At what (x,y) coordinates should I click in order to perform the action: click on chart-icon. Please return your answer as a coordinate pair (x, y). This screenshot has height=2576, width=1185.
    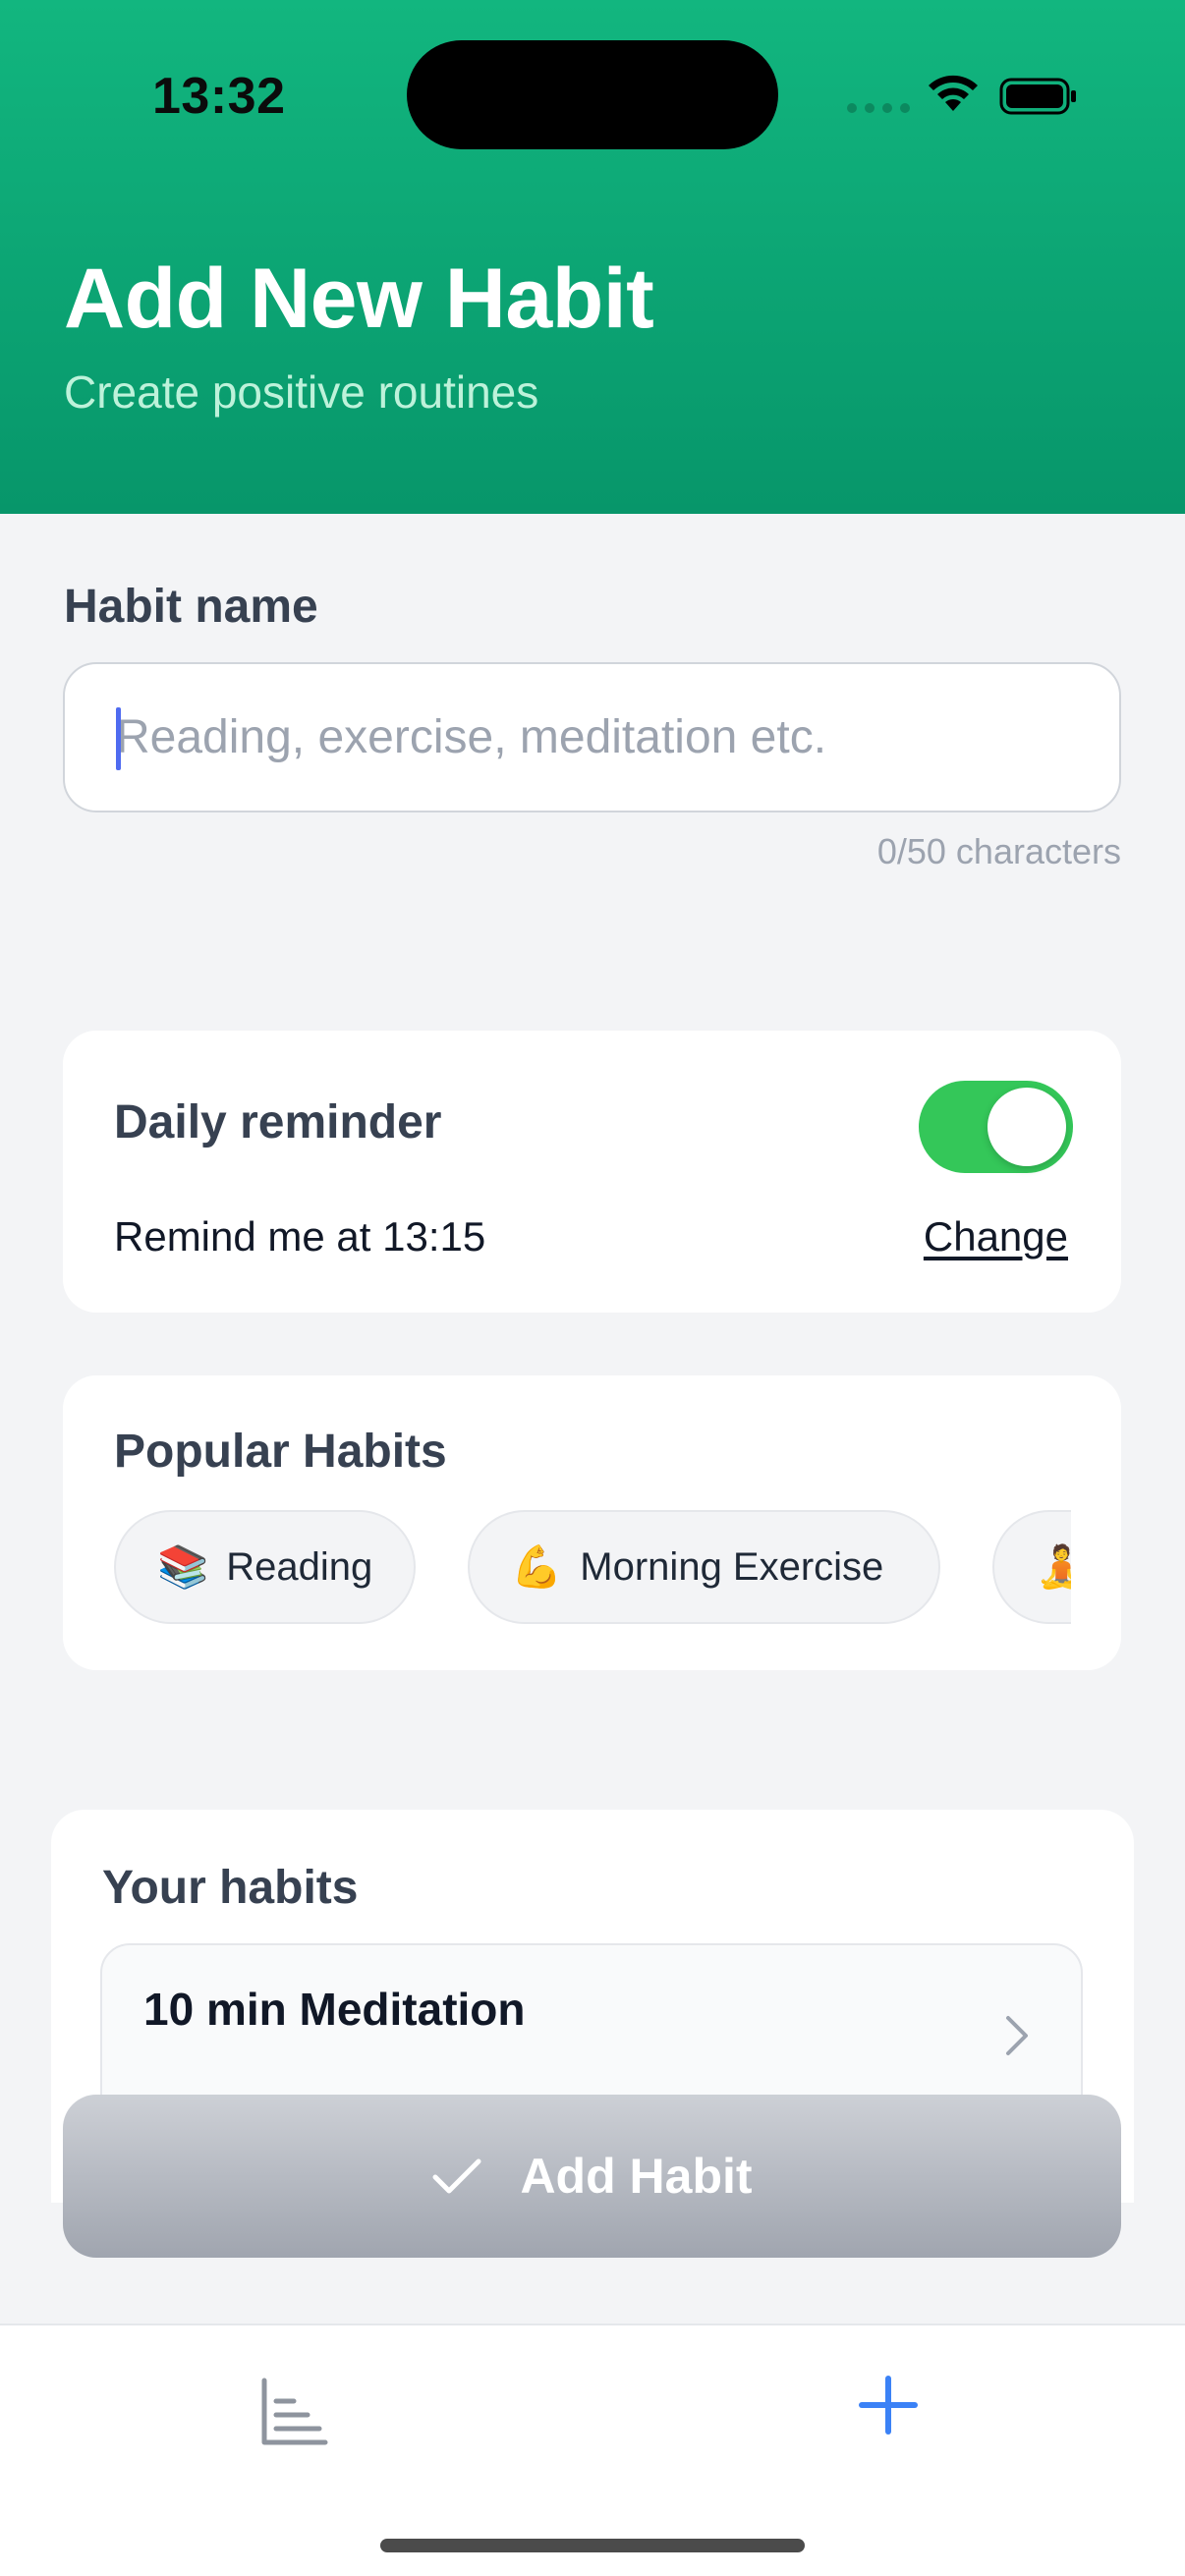
    Looking at the image, I should click on (294, 2412).